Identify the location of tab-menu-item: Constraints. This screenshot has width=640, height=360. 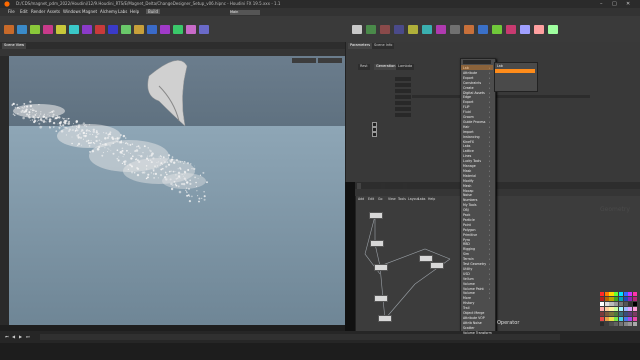
(472, 83).